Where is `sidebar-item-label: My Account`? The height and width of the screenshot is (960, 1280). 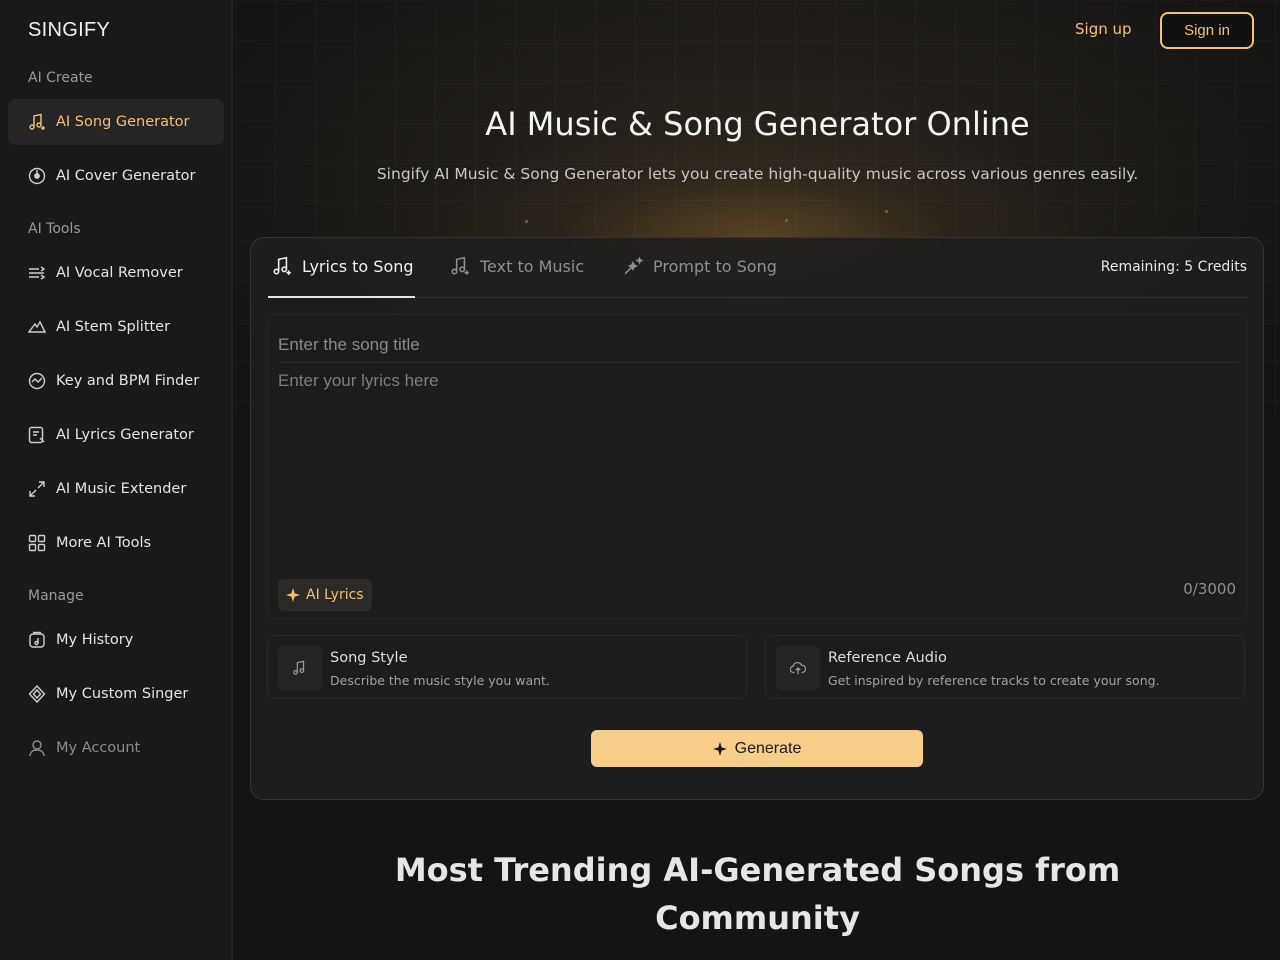
sidebar-item-label: My Account is located at coordinates (98, 748).